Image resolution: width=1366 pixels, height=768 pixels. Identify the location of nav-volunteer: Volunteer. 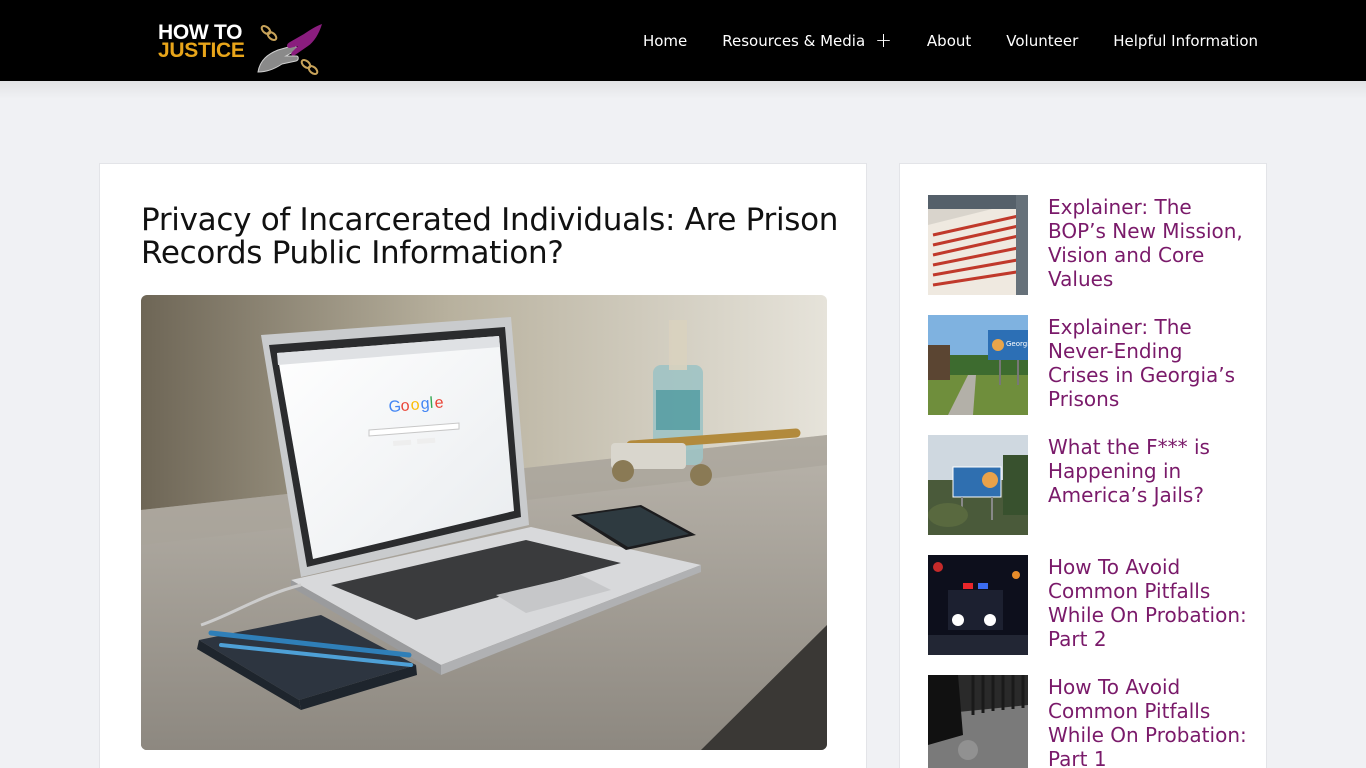
(1042, 41).